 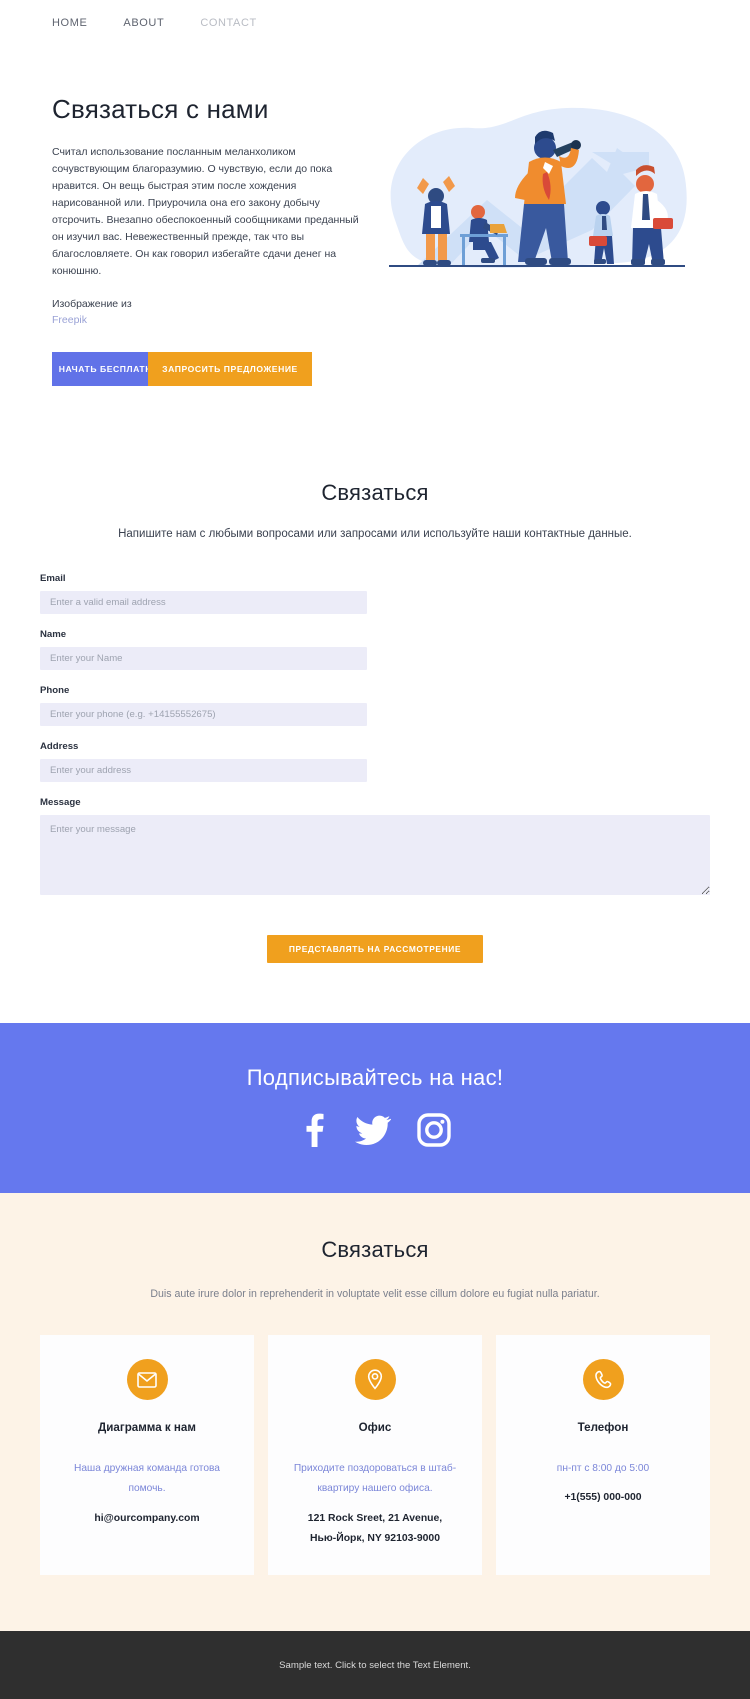 I want to click on phone-label: Phone, so click(x=55, y=690).